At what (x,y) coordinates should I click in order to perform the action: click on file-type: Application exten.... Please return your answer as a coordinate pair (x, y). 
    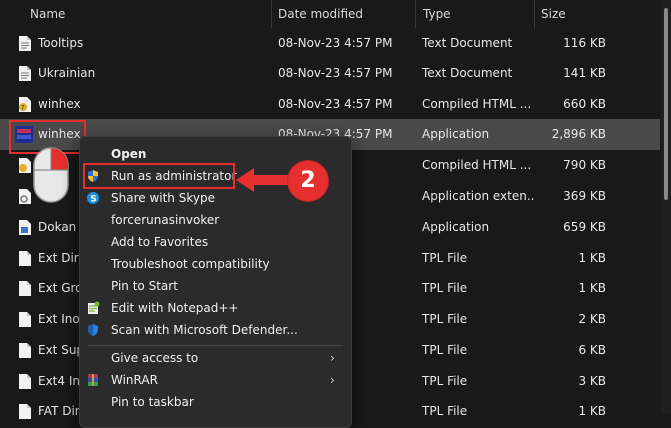
    Looking at the image, I should click on (478, 196).